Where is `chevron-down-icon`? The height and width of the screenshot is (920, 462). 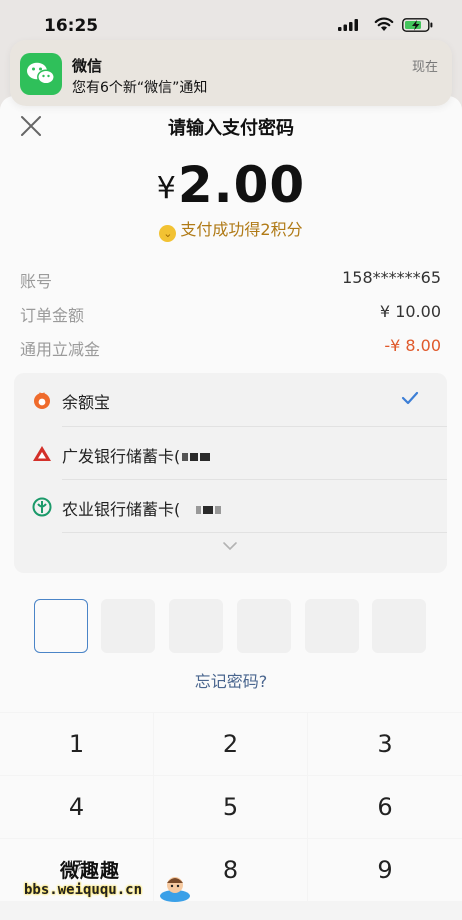
chevron-down-icon is located at coordinates (230, 546).